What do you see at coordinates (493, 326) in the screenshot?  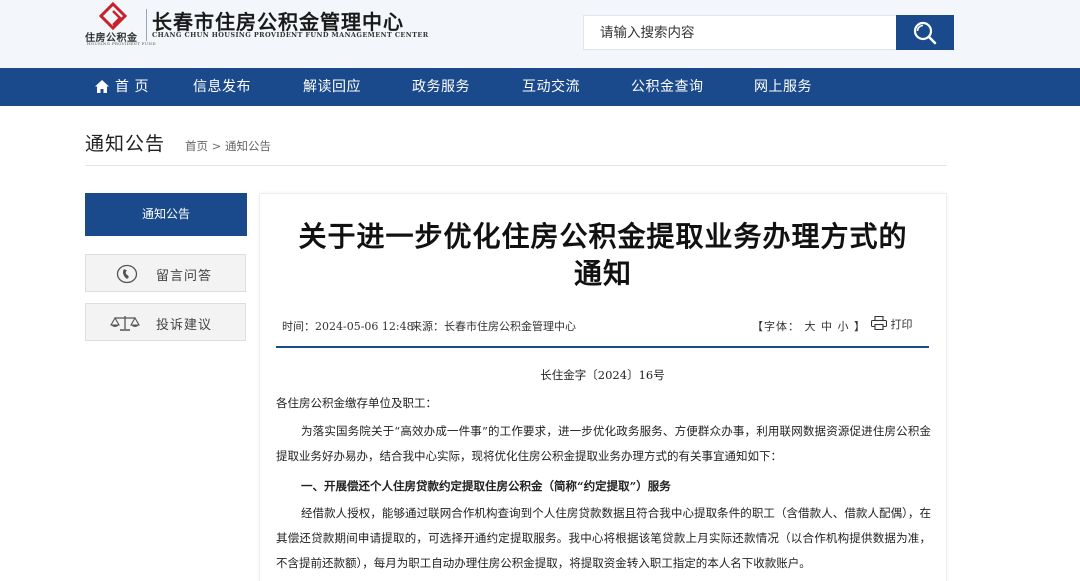 I see `article-source: 来源：长春市住房公积金管理中心` at bounding box center [493, 326].